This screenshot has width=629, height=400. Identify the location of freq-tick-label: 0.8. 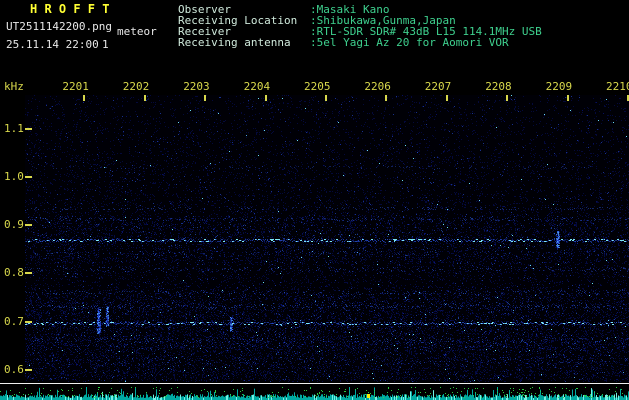
(14, 273).